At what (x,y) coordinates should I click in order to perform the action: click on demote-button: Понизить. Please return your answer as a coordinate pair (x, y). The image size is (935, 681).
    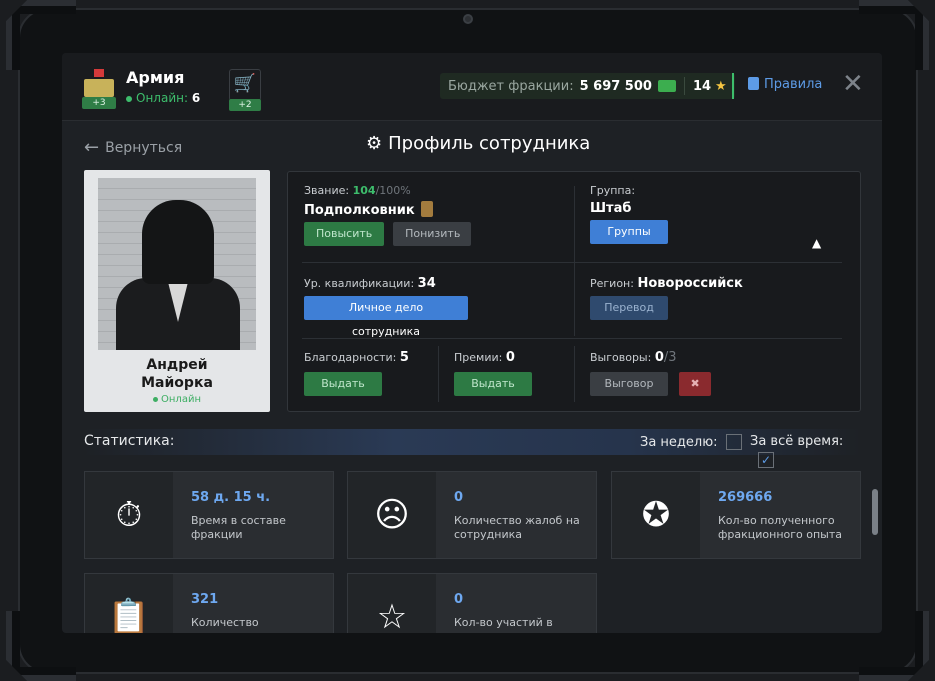
    Looking at the image, I should click on (432, 234).